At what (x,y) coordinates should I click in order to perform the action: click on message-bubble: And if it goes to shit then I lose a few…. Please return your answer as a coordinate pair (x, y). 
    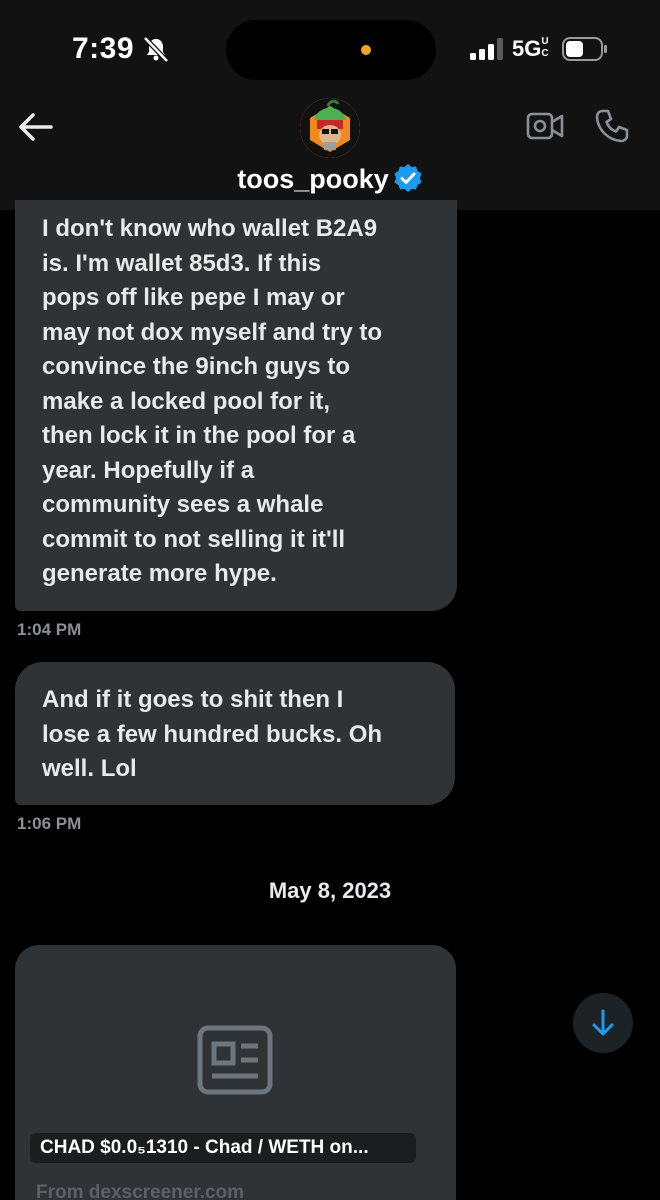
    Looking at the image, I should click on (235, 733).